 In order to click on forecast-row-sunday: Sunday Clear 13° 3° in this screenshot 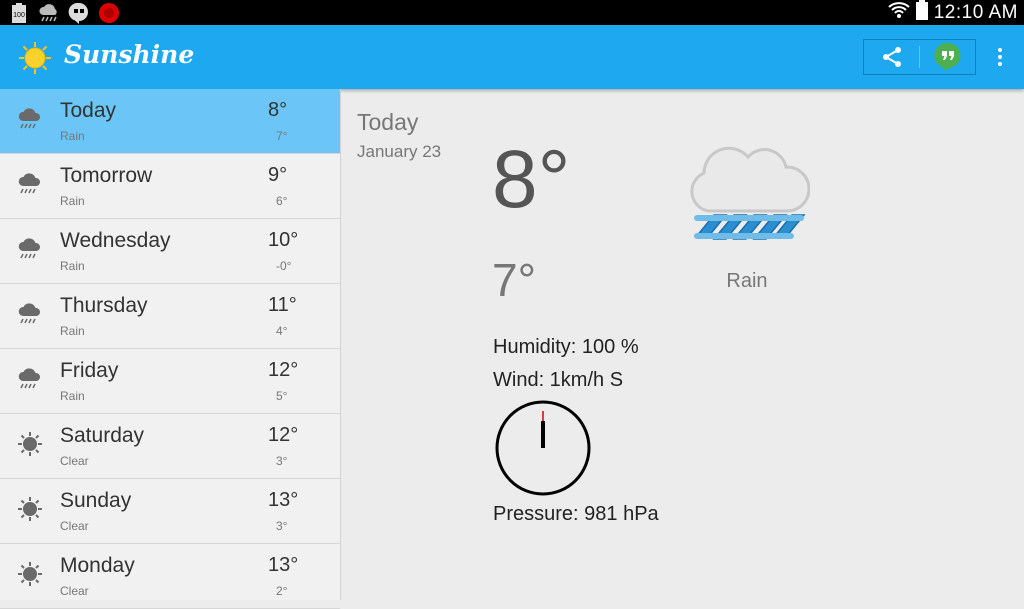, I will do `click(170, 511)`.